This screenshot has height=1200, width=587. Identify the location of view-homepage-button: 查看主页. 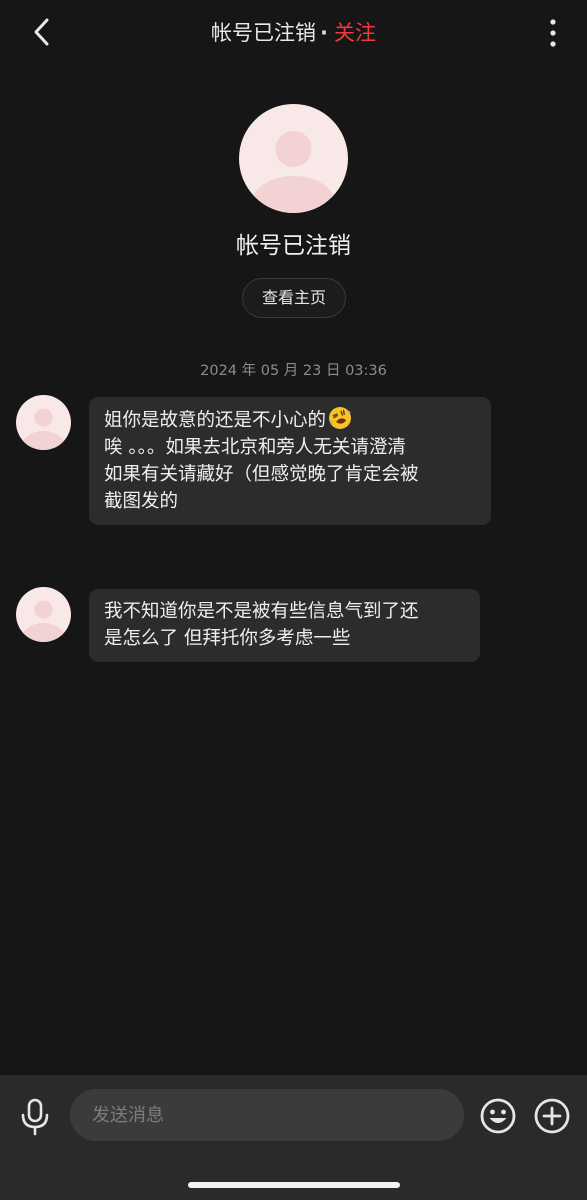
(294, 298).